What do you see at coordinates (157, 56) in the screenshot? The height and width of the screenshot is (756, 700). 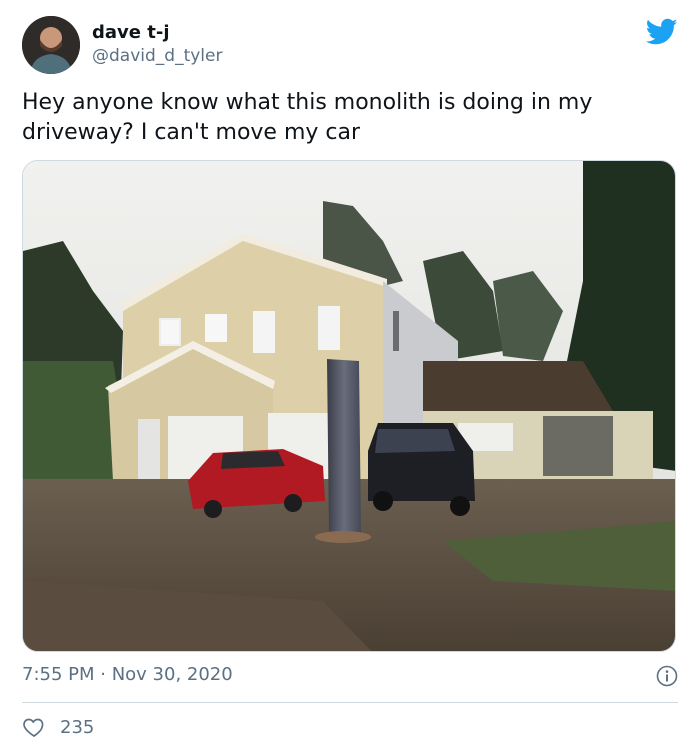 I see `user-handle: @david_d_tyler` at bounding box center [157, 56].